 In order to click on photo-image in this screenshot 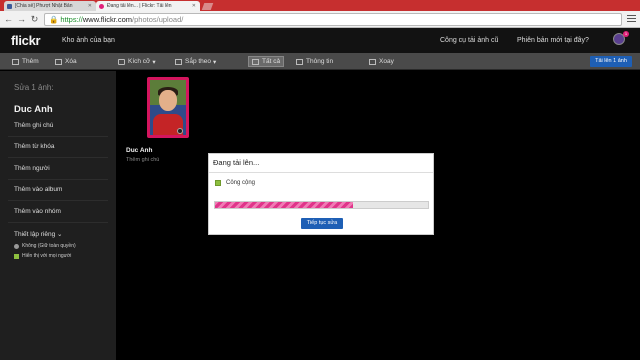, I will do `click(168, 107)`.